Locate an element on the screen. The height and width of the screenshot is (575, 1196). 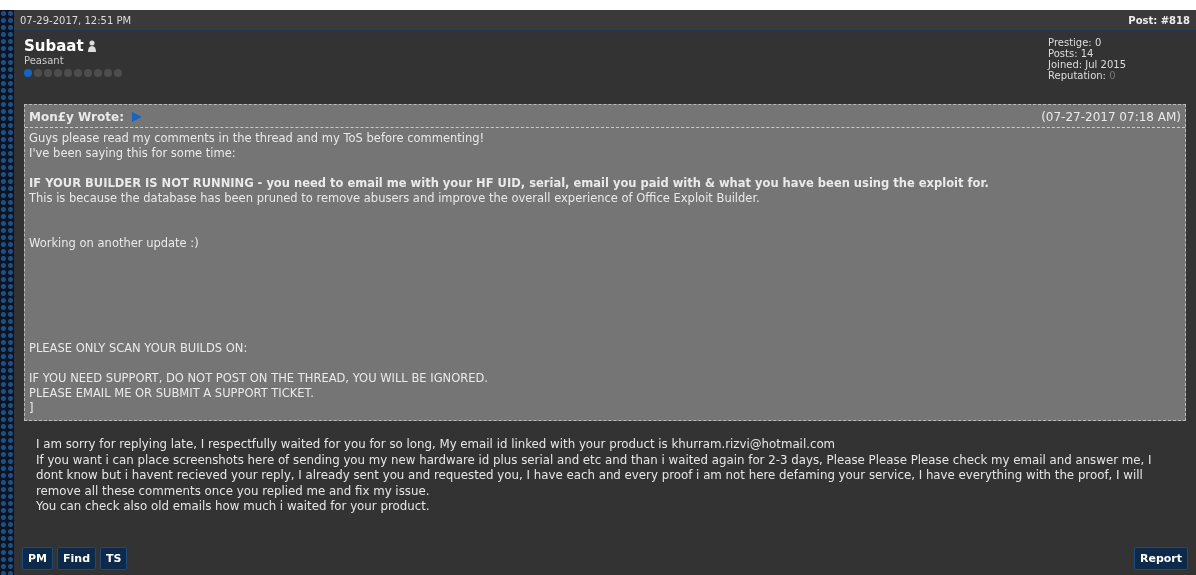
message-text: I am sorry for replying late, I respectfully waited for you for so long, My email id linked with your product is khurram.rizvi@hotmail.com is located at coordinates (436, 445).